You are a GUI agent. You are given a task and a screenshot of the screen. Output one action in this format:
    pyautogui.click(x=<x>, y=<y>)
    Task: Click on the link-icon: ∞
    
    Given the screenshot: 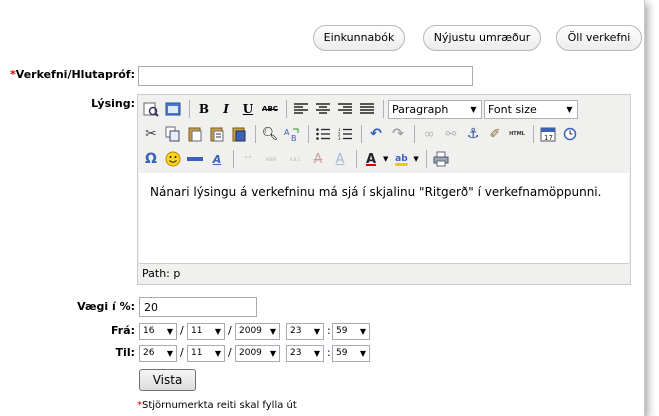 What is the action you would take?
    pyautogui.click(x=429, y=134)
    